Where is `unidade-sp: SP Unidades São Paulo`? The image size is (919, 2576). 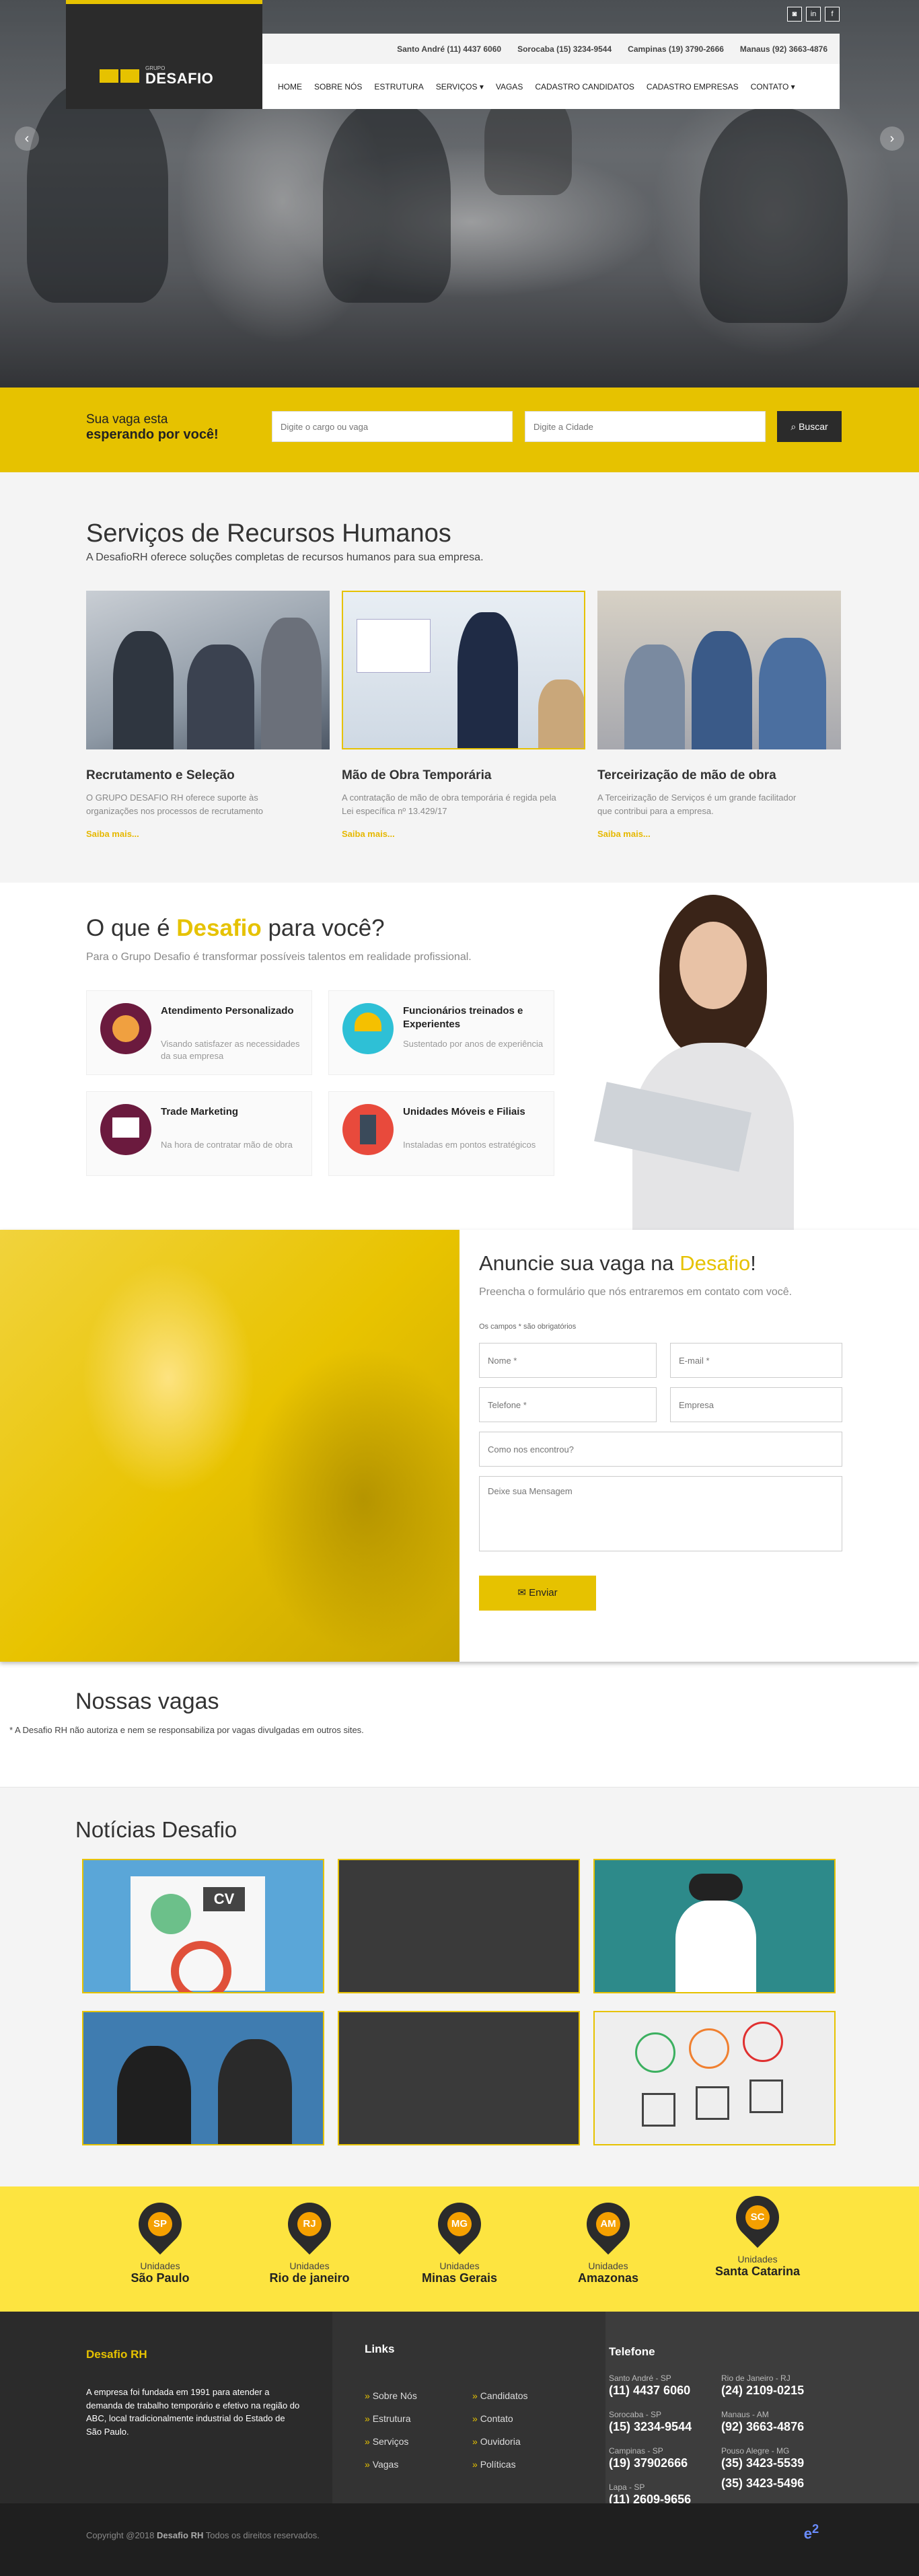 unidade-sp: SP Unidades São Paulo is located at coordinates (160, 2239).